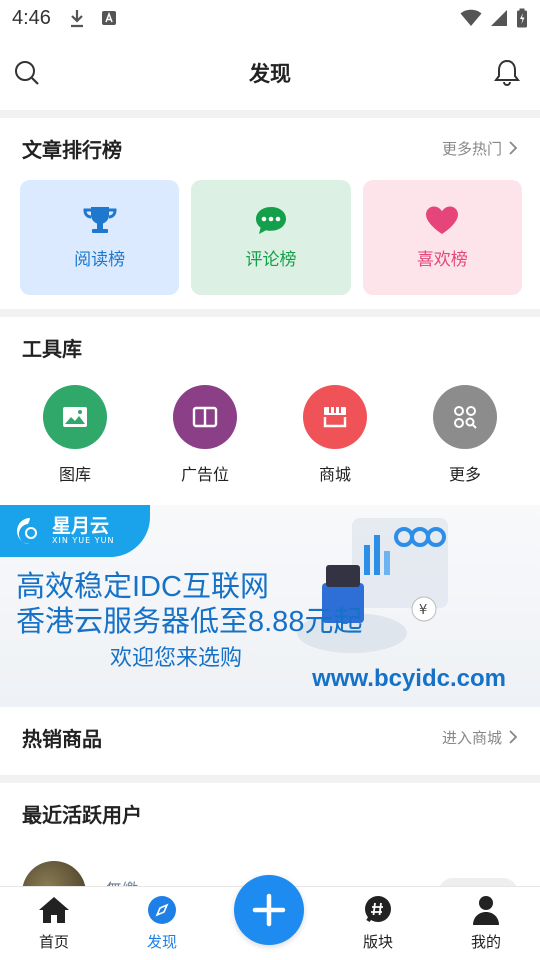 This screenshot has width=540, height=960. Describe the element at coordinates (53, 942) in the screenshot. I see `nav-home-label: 首页` at that location.